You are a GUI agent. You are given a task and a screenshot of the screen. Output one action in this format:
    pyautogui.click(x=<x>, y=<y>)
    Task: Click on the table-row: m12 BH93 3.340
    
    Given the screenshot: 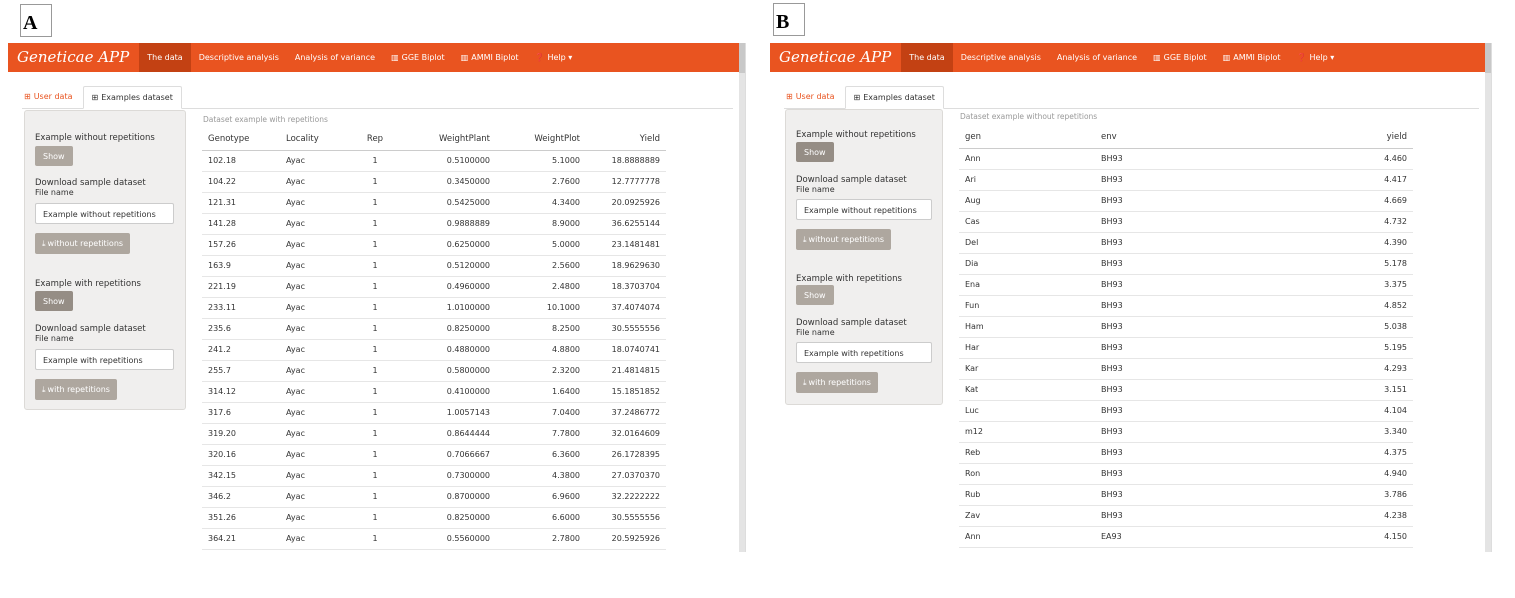 What is the action you would take?
    pyautogui.click(x=1186, y=432)
    